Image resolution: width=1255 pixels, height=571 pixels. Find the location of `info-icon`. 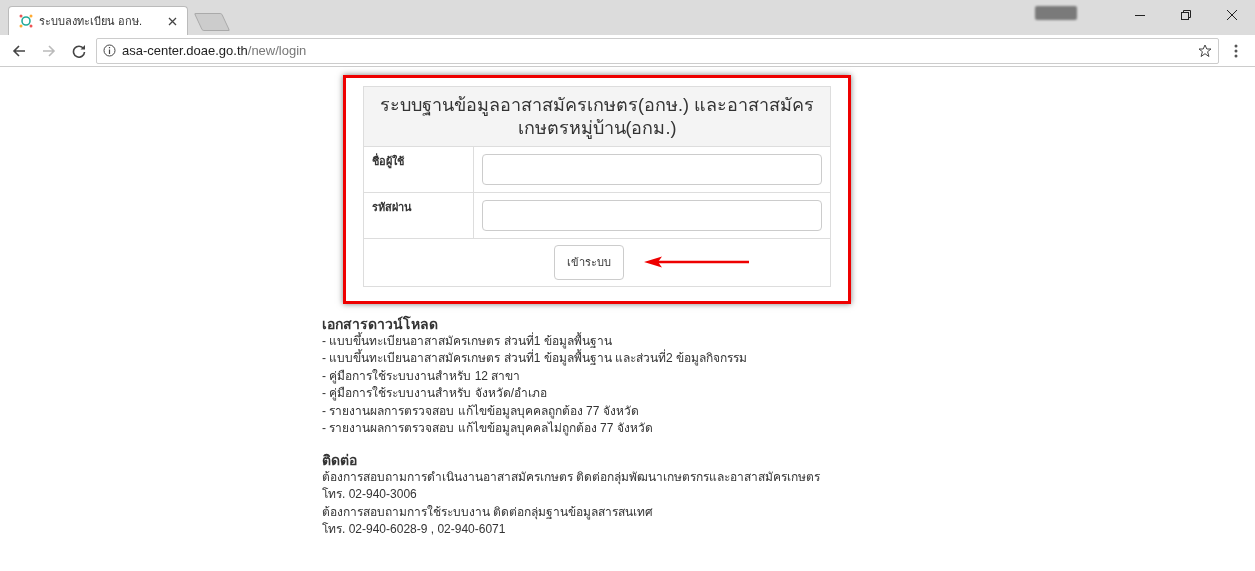

info-icon is located at coordinates (109, 50).